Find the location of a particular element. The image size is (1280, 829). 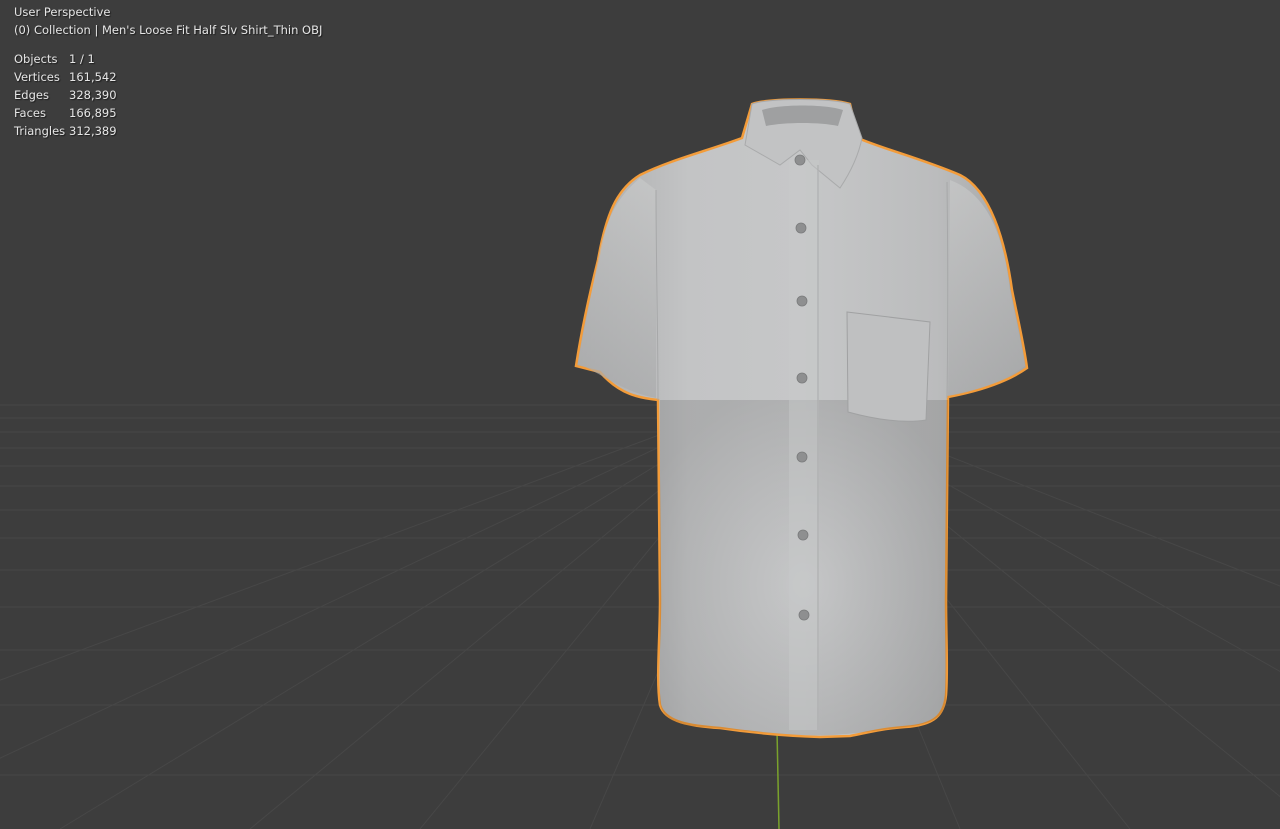

stat-value: 166,895 is located at coordinates (93, 113).